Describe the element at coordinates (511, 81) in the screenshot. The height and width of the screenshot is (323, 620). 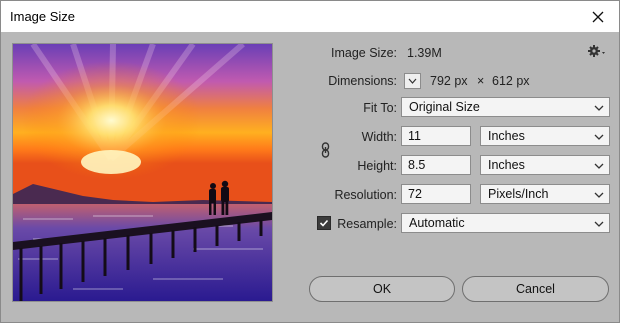
I see `dimensions-height-value: 612 px` at that location.